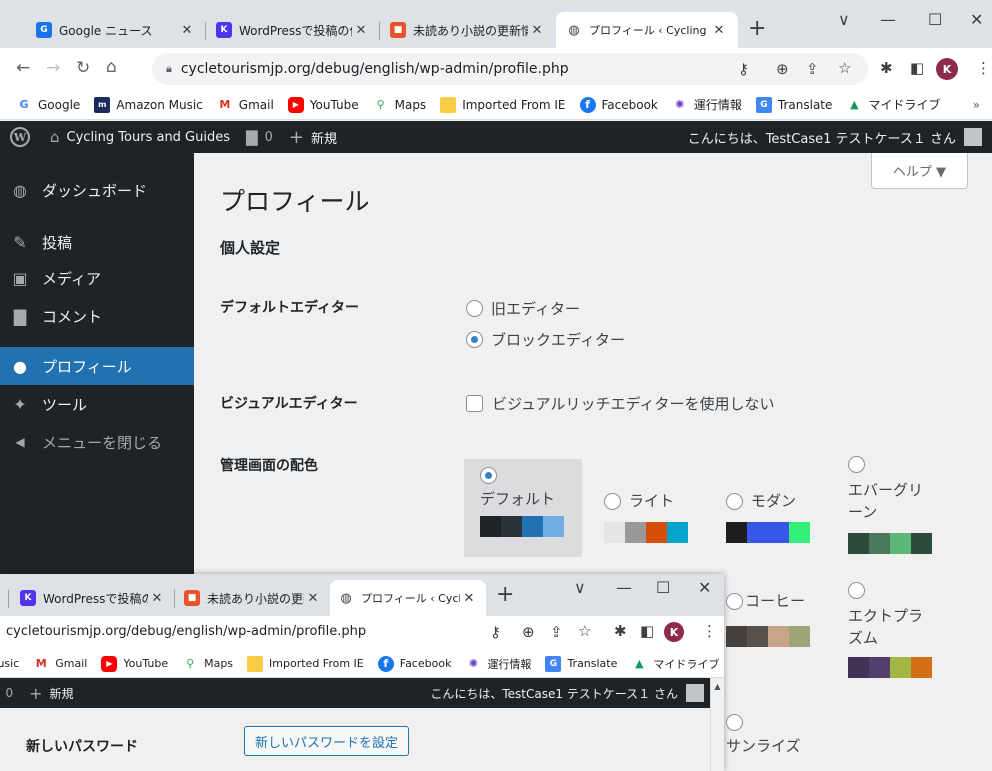 Image resolution: width=992 pixels, height=771 pixels. I want to click on site-name-link: ⌂ Cycling Tours and Guides, so click(140, 137).